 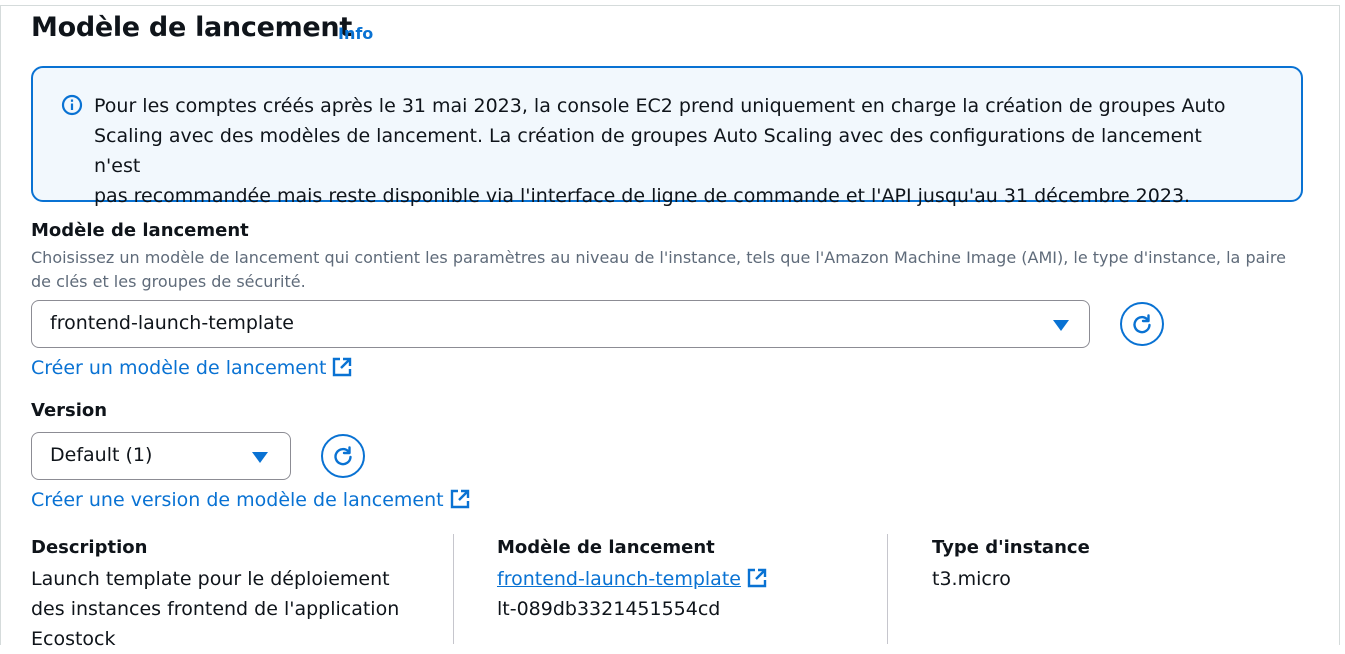 I want to click on description-line: de clés et les groupes de sécurité., so click(x=168, y=281).